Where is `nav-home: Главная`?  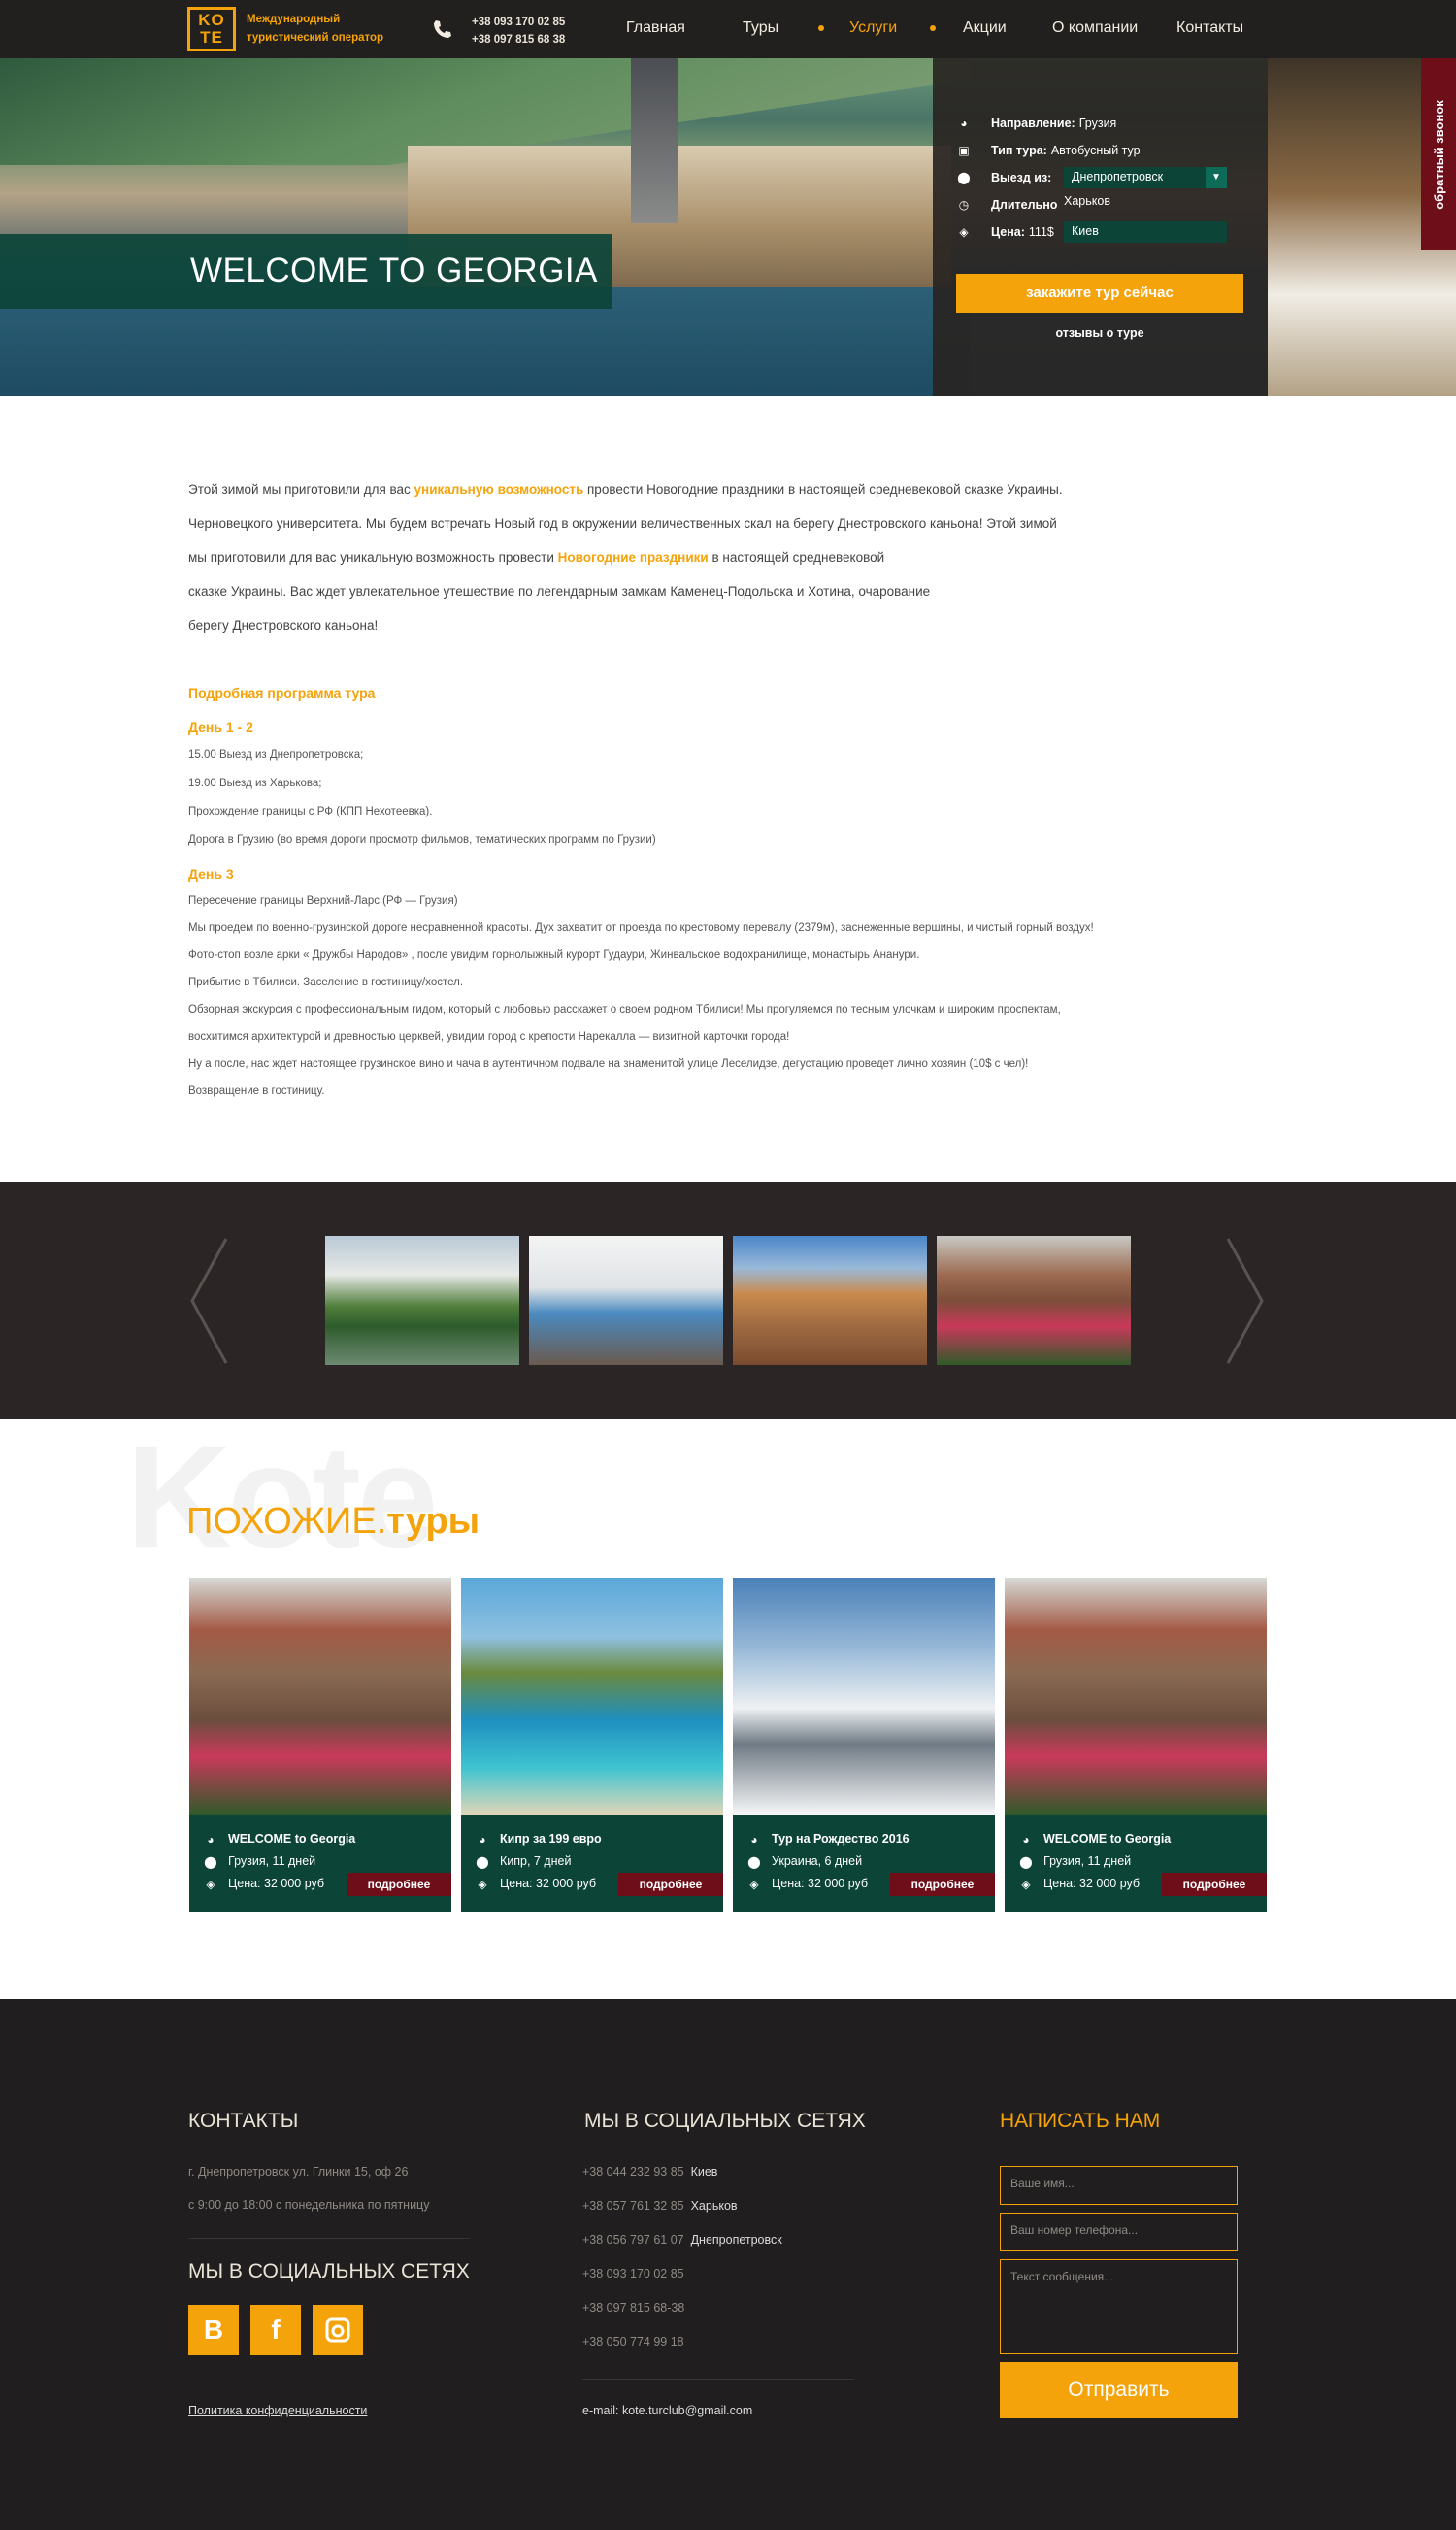 nav-home: Главная is located at coordinates (655, 28).